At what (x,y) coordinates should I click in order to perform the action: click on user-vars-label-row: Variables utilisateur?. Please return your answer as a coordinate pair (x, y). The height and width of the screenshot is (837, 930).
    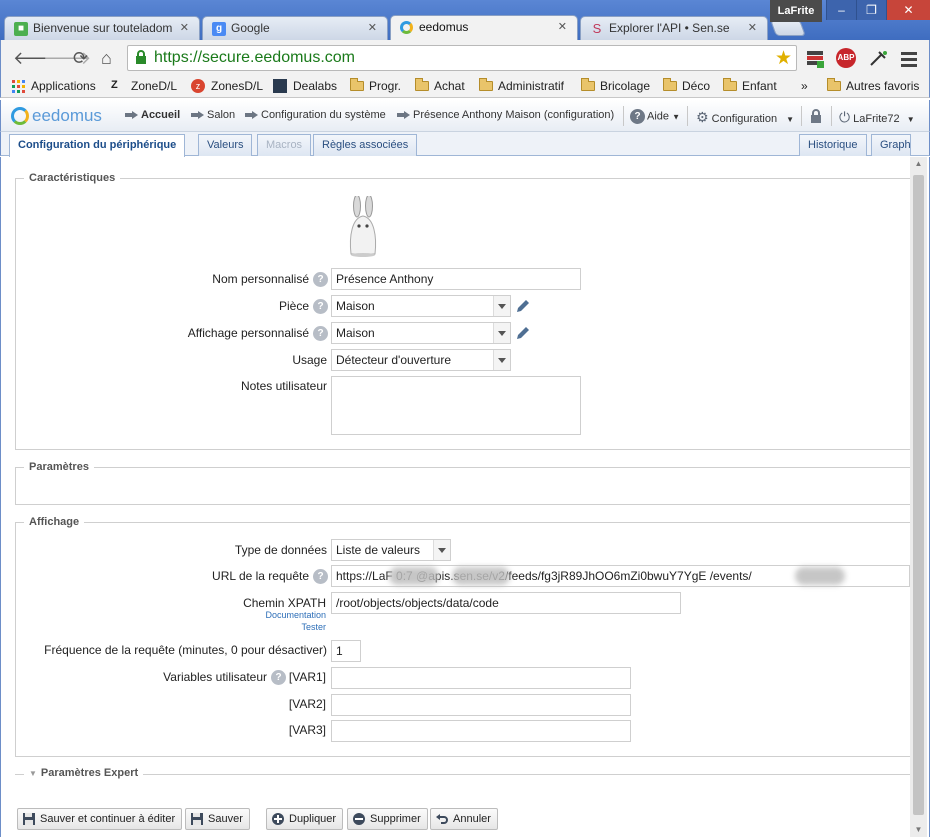
    Looking at the image, I should click on (203, 678).